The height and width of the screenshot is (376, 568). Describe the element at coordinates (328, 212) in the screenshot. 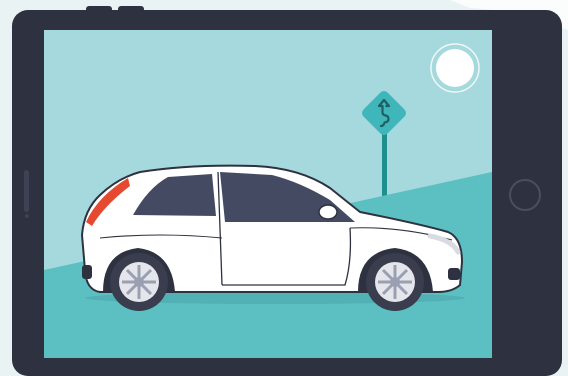

I see `side-mirror` at that location.